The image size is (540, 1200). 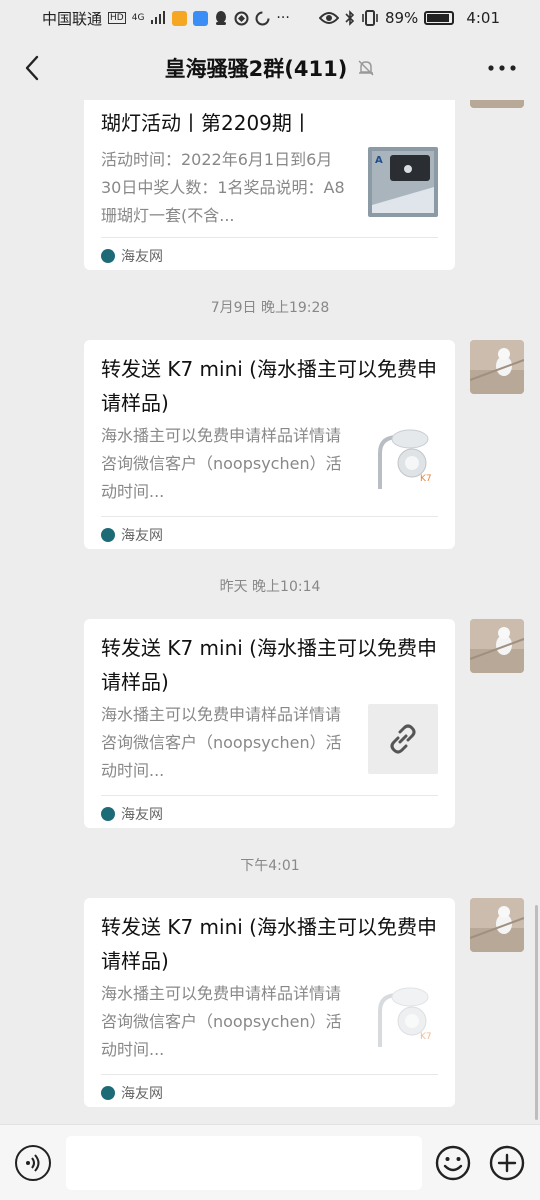 I want to click on status-right: 89% 4:01, so click(x=409, y=18).